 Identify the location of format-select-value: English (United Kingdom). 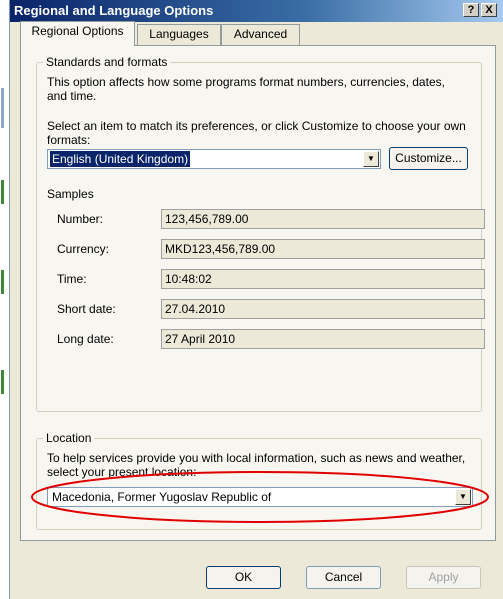
(120, 159).